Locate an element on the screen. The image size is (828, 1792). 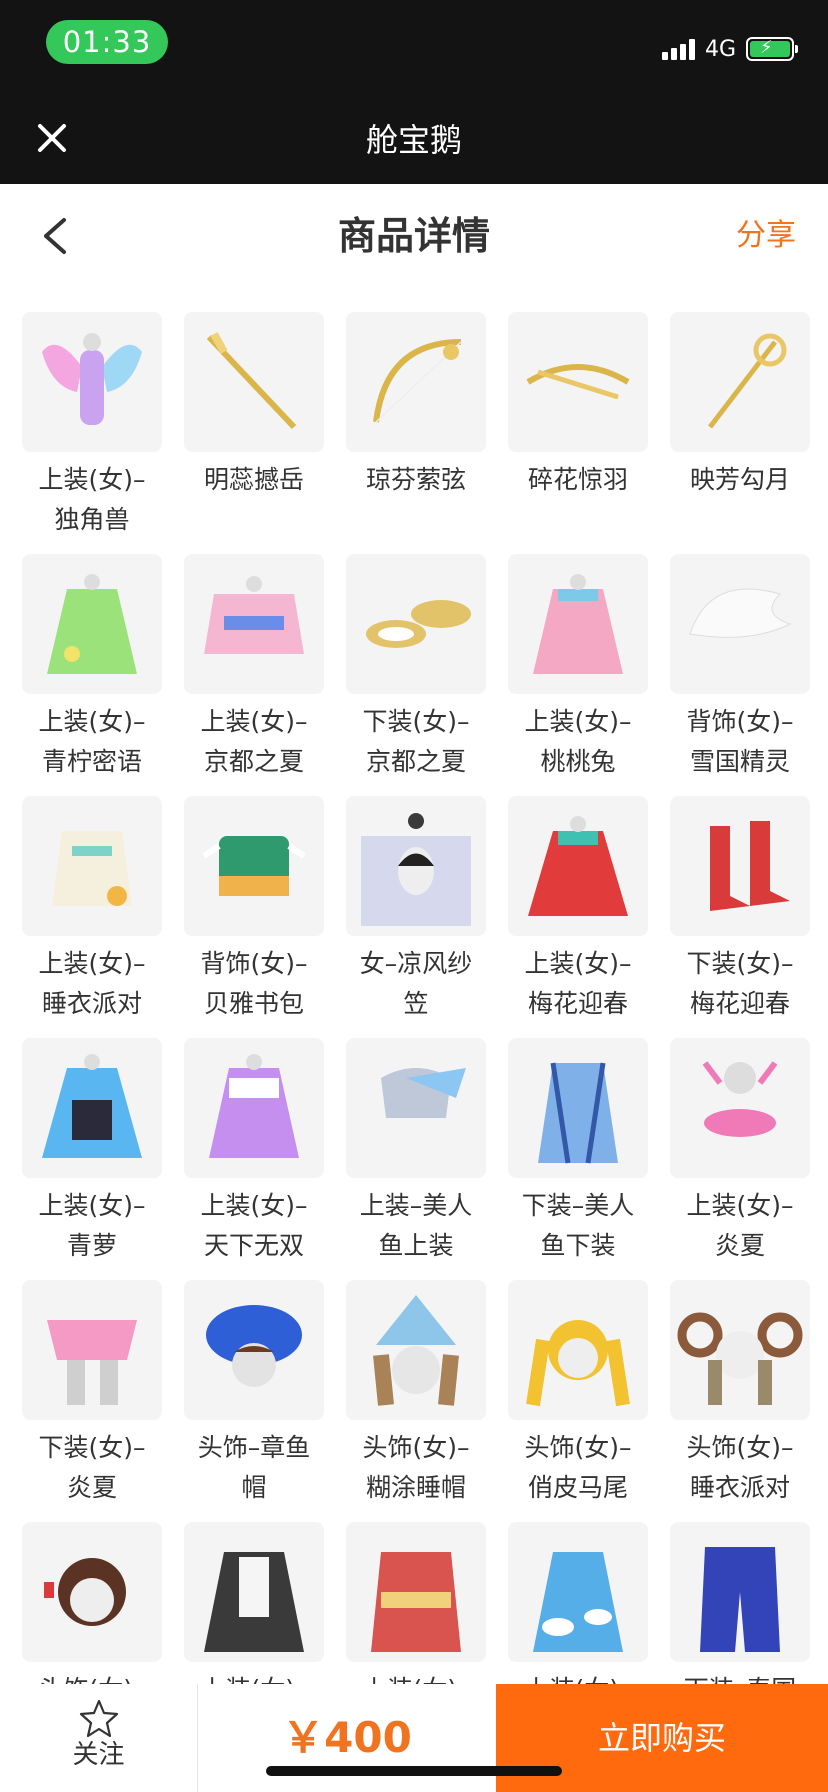
maid-dress-icon is located at coordinates (254, 1592).